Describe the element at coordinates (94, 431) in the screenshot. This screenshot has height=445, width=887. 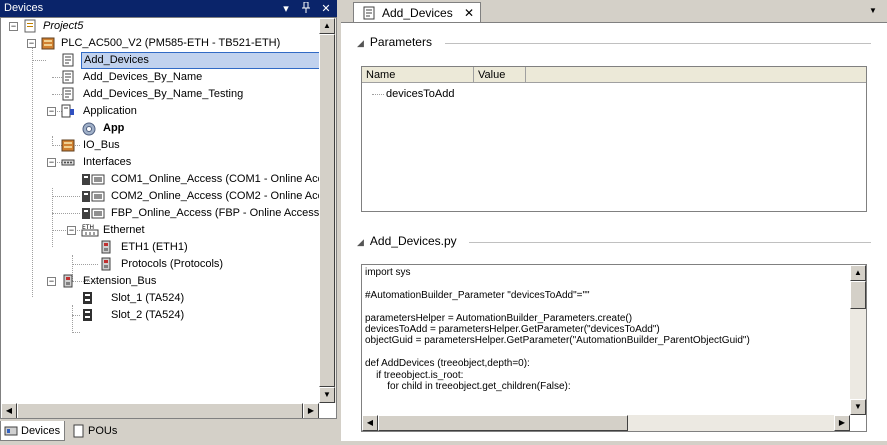
I see `tab-pous: POUs` at that location.